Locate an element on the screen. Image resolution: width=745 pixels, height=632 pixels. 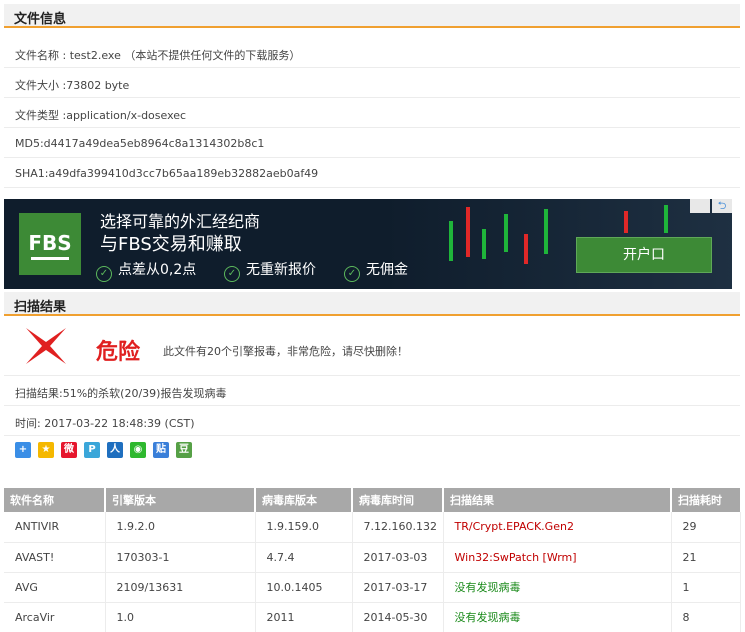
fbs-logo-text: FBS is located at coordinates (50, 243).